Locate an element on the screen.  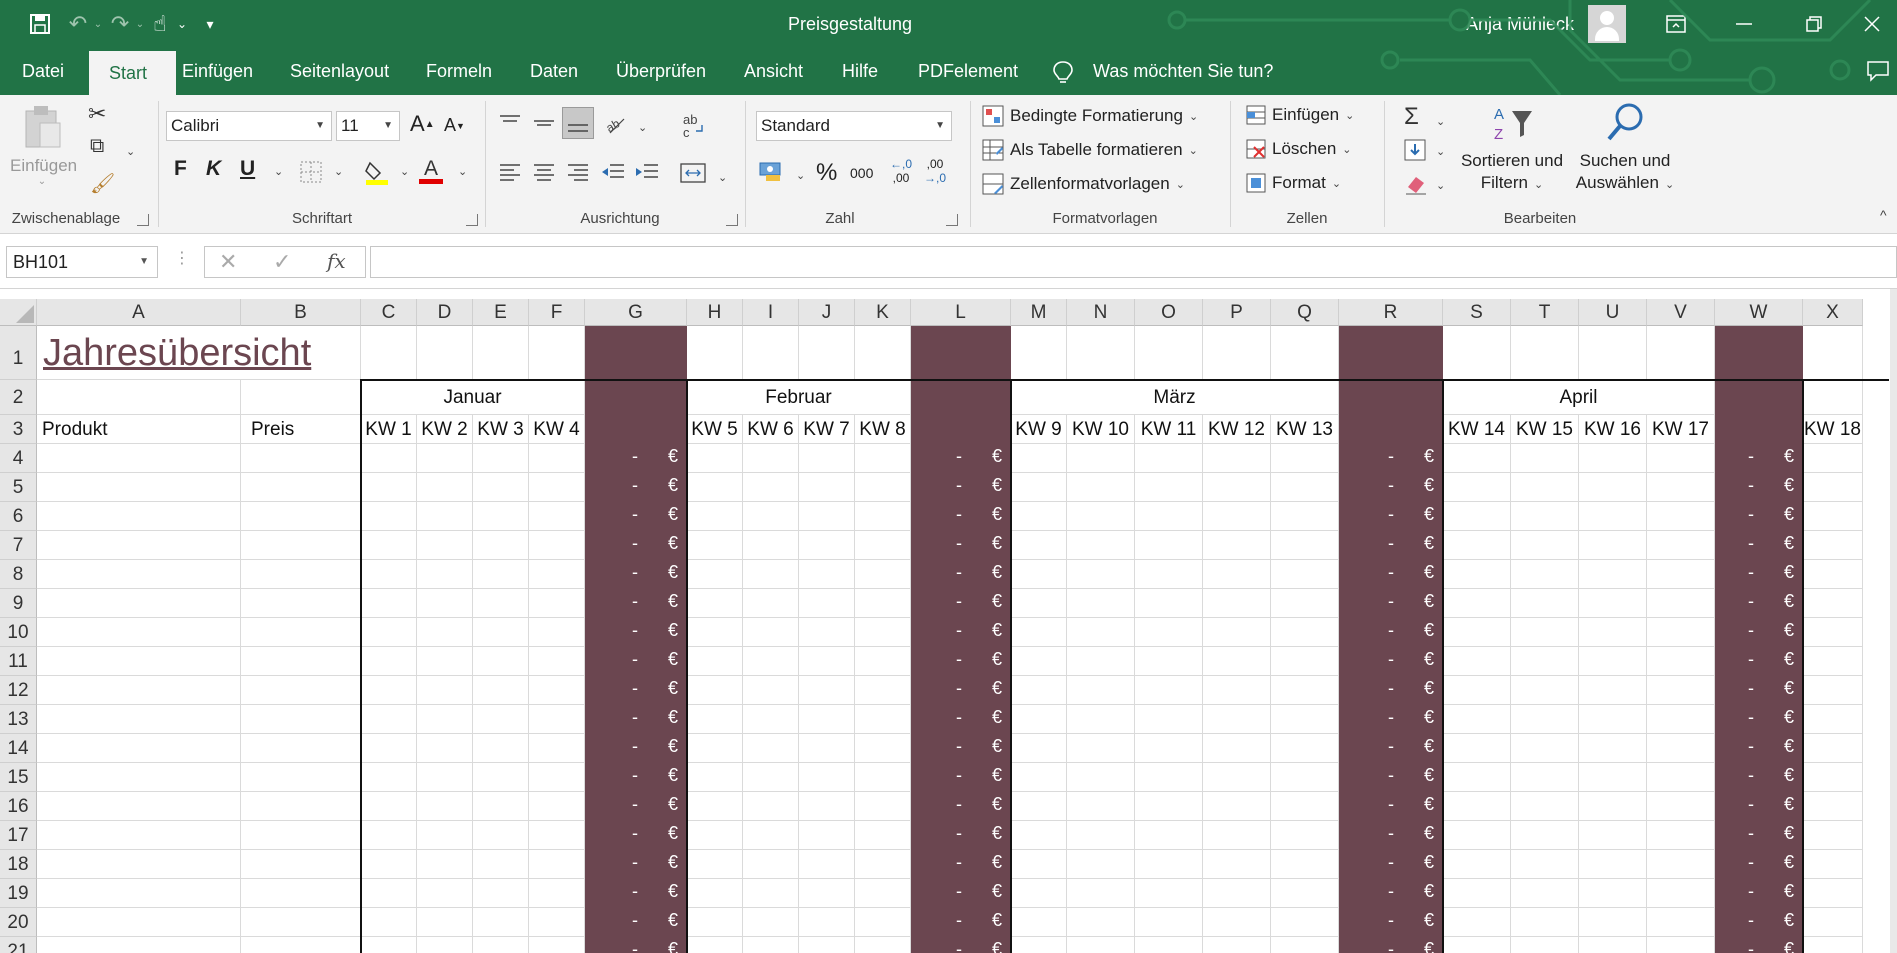
cell-g16: - € is located at coordinates (636, 806).